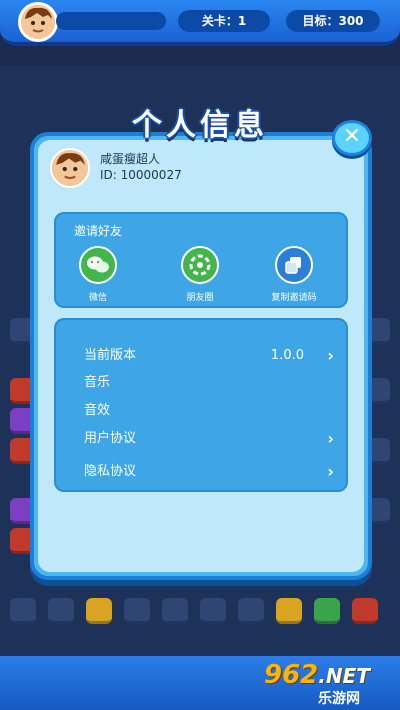 This screenshot has height=710, width=400. I want to click on moments-share-label: 朋友圈, so click(200, 298).